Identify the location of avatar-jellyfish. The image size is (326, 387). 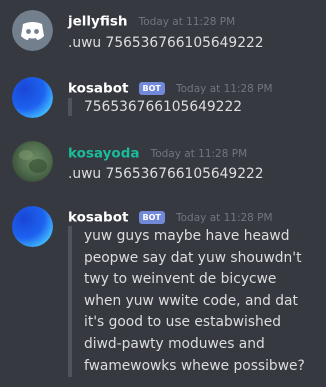
(32, 30).